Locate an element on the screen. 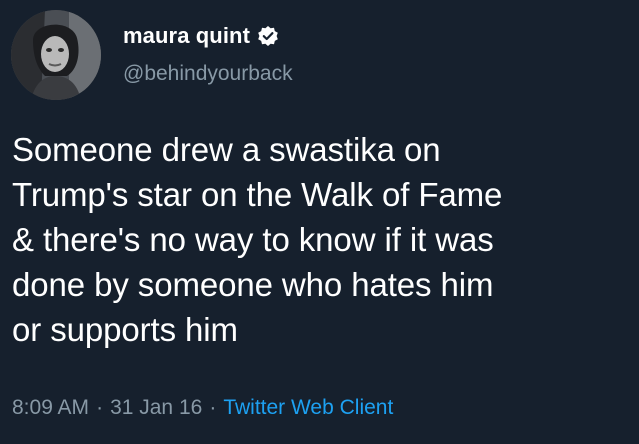 This screenshot has width=639, height=444. user-handle: @behindyourback is located at coordinates (208, 74).